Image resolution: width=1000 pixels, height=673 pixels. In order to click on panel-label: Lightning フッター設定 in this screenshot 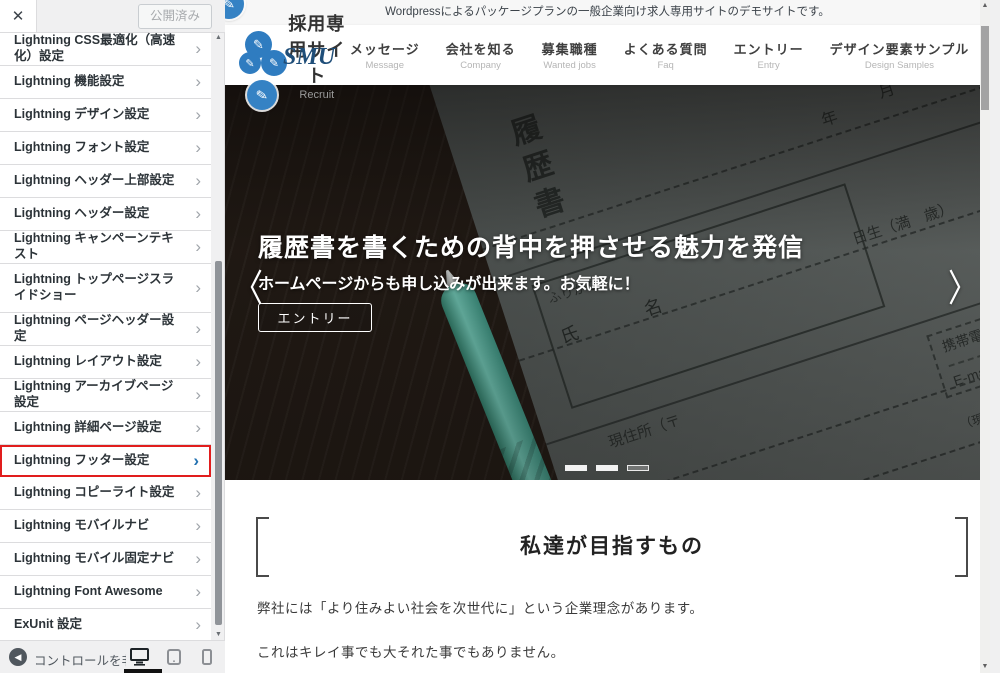, I will do `click(82, 460)`.